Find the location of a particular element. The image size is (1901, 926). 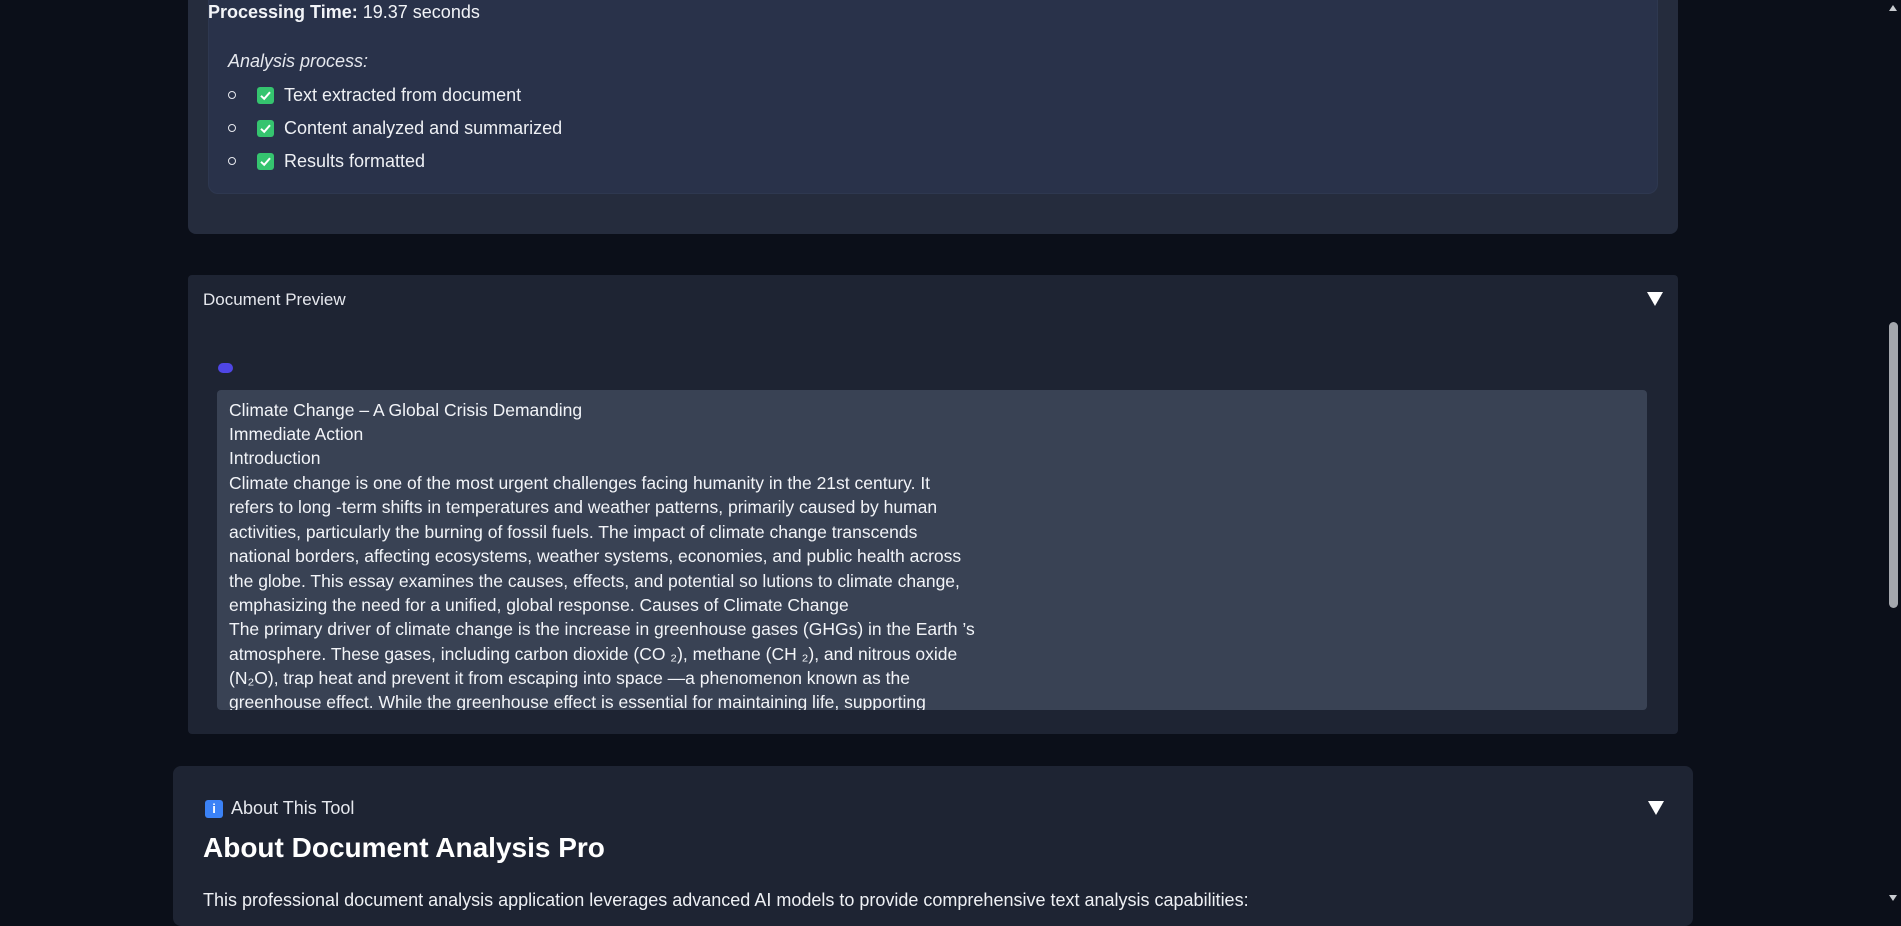

document-preview-header: Document Preview is located at coordinates (274, 300).